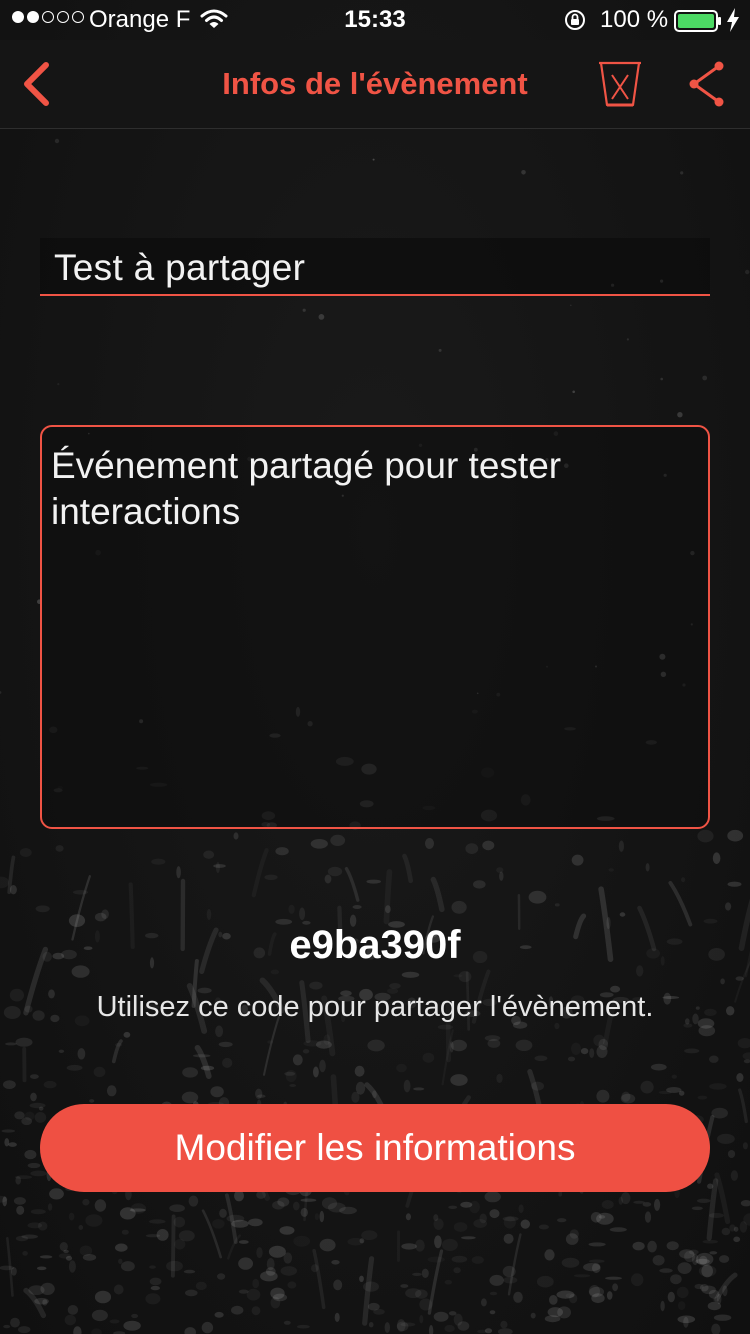 This screenshot has width=750, height=1334. I want to click on back-button, so click(36, 84).